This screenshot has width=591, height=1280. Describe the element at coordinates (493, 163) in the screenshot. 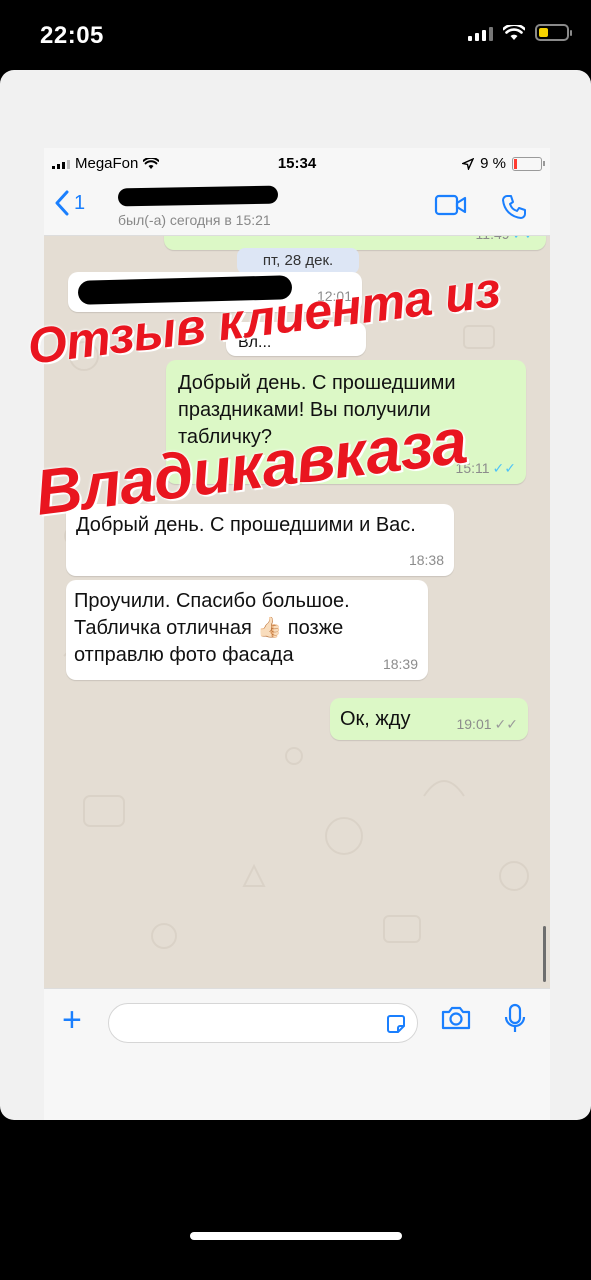

I see `battery-percent: 9 %` at that location.